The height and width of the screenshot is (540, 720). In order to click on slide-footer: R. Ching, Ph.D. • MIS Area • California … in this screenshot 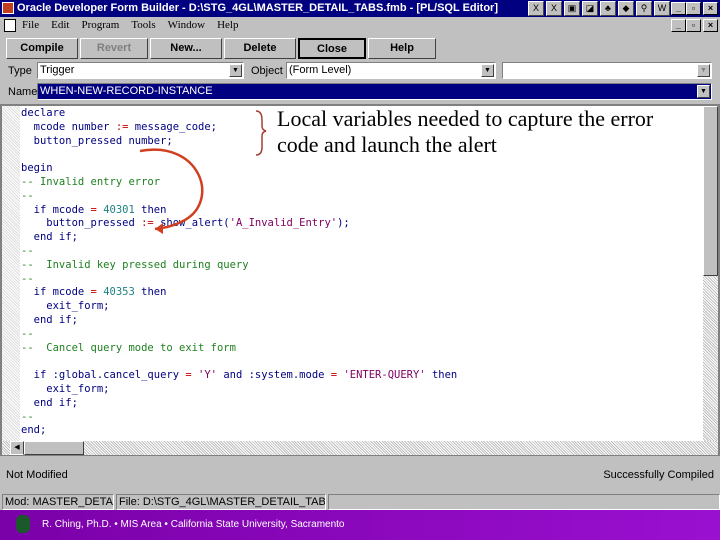, I will do `click(360, 525)`.